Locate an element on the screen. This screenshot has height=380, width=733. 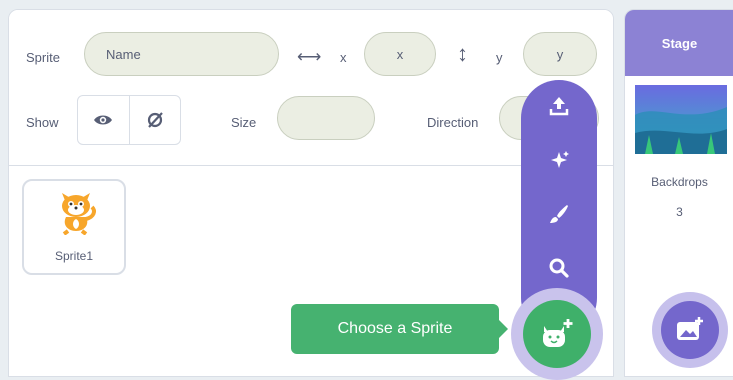
size-label: Size is located at coordinates (244, 122).